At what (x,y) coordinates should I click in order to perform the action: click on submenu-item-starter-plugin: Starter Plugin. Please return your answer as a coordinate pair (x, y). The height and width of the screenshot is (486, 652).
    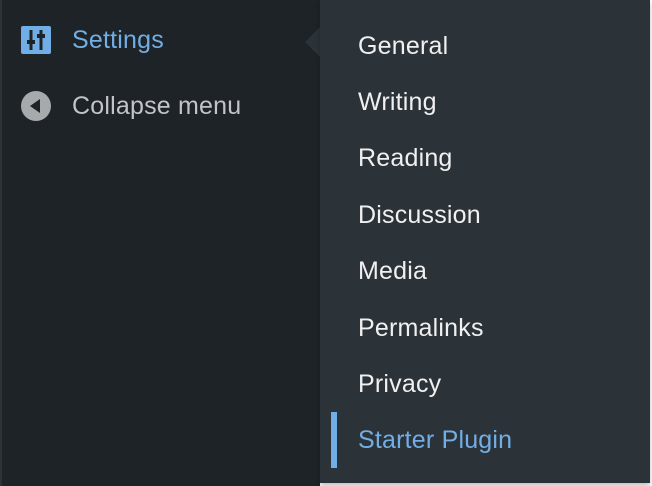
    Looking at the image, I should click on (485, 440).